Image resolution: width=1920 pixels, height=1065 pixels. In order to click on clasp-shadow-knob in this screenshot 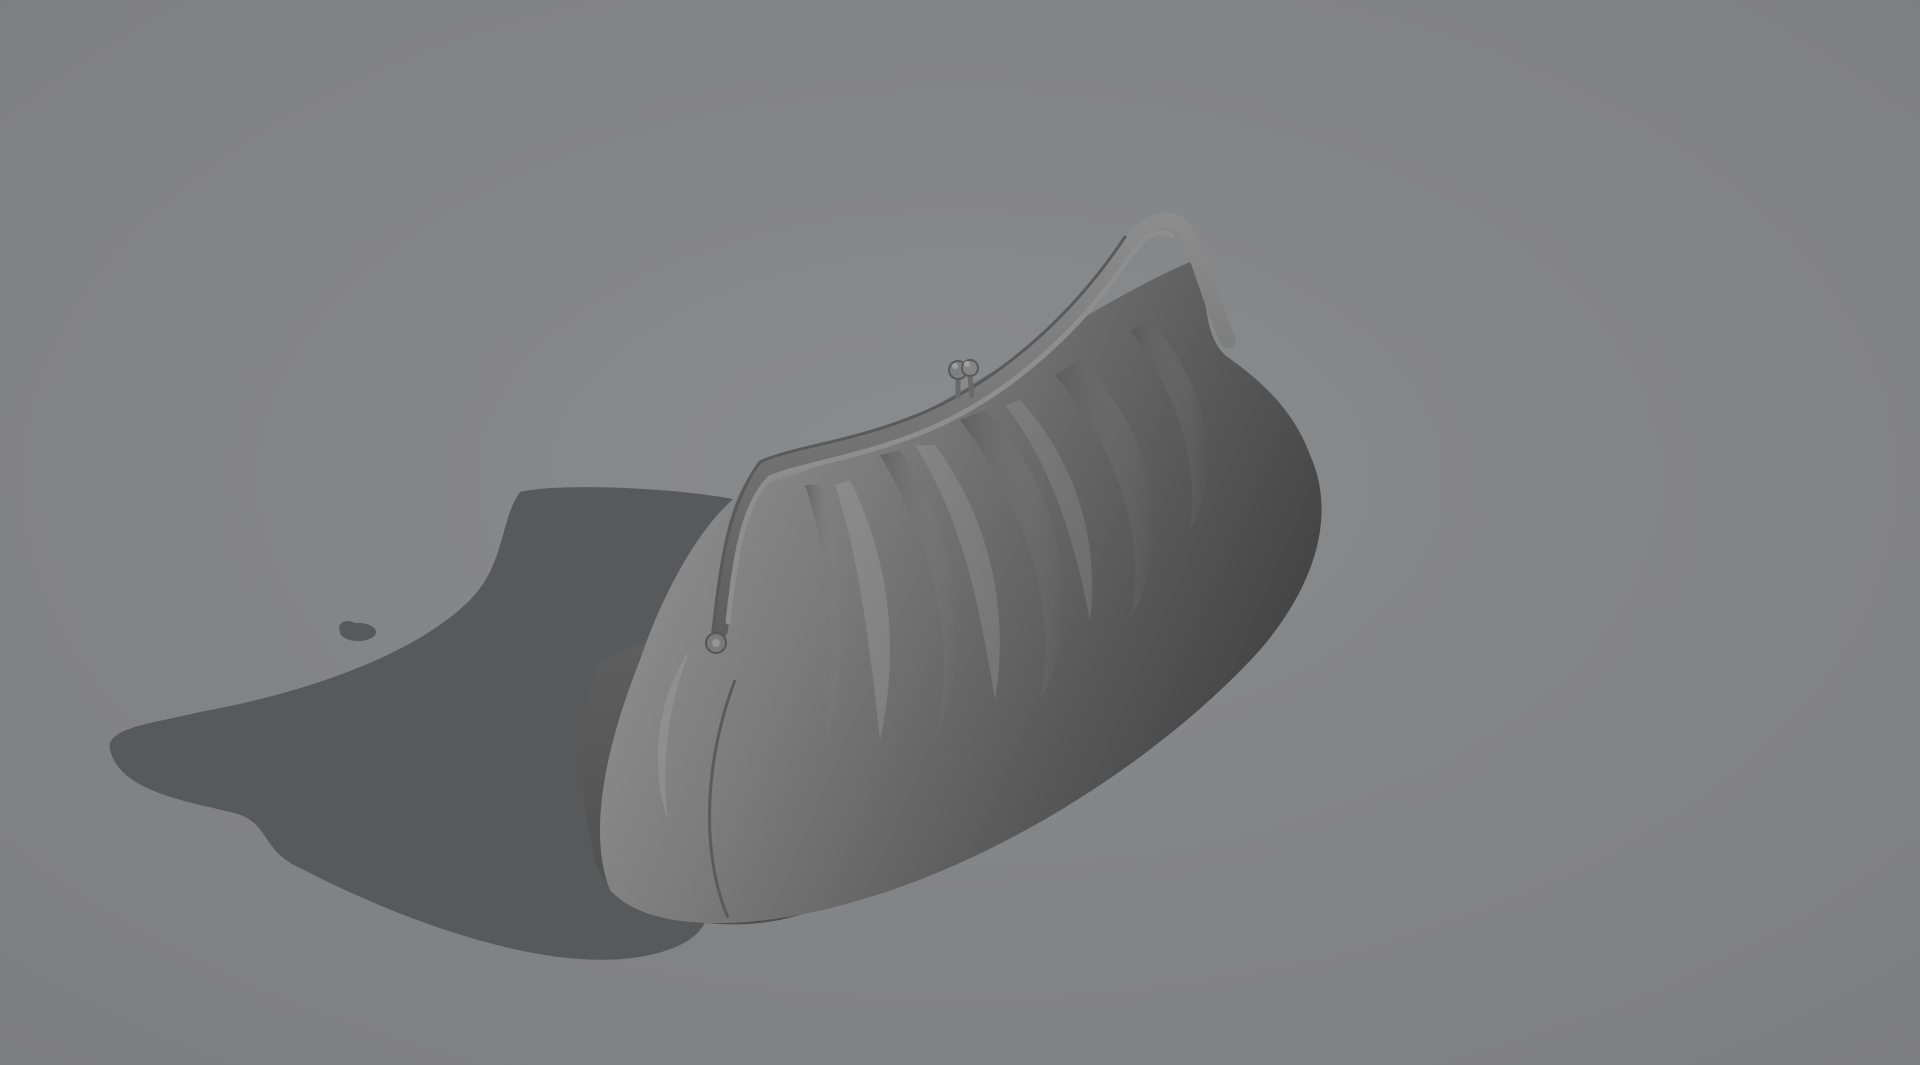, I will do `click(348, 628)`.